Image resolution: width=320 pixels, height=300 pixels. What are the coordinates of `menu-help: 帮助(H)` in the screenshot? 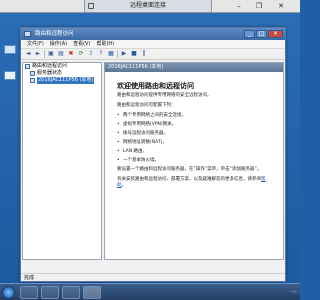 It's located at (105, 44).